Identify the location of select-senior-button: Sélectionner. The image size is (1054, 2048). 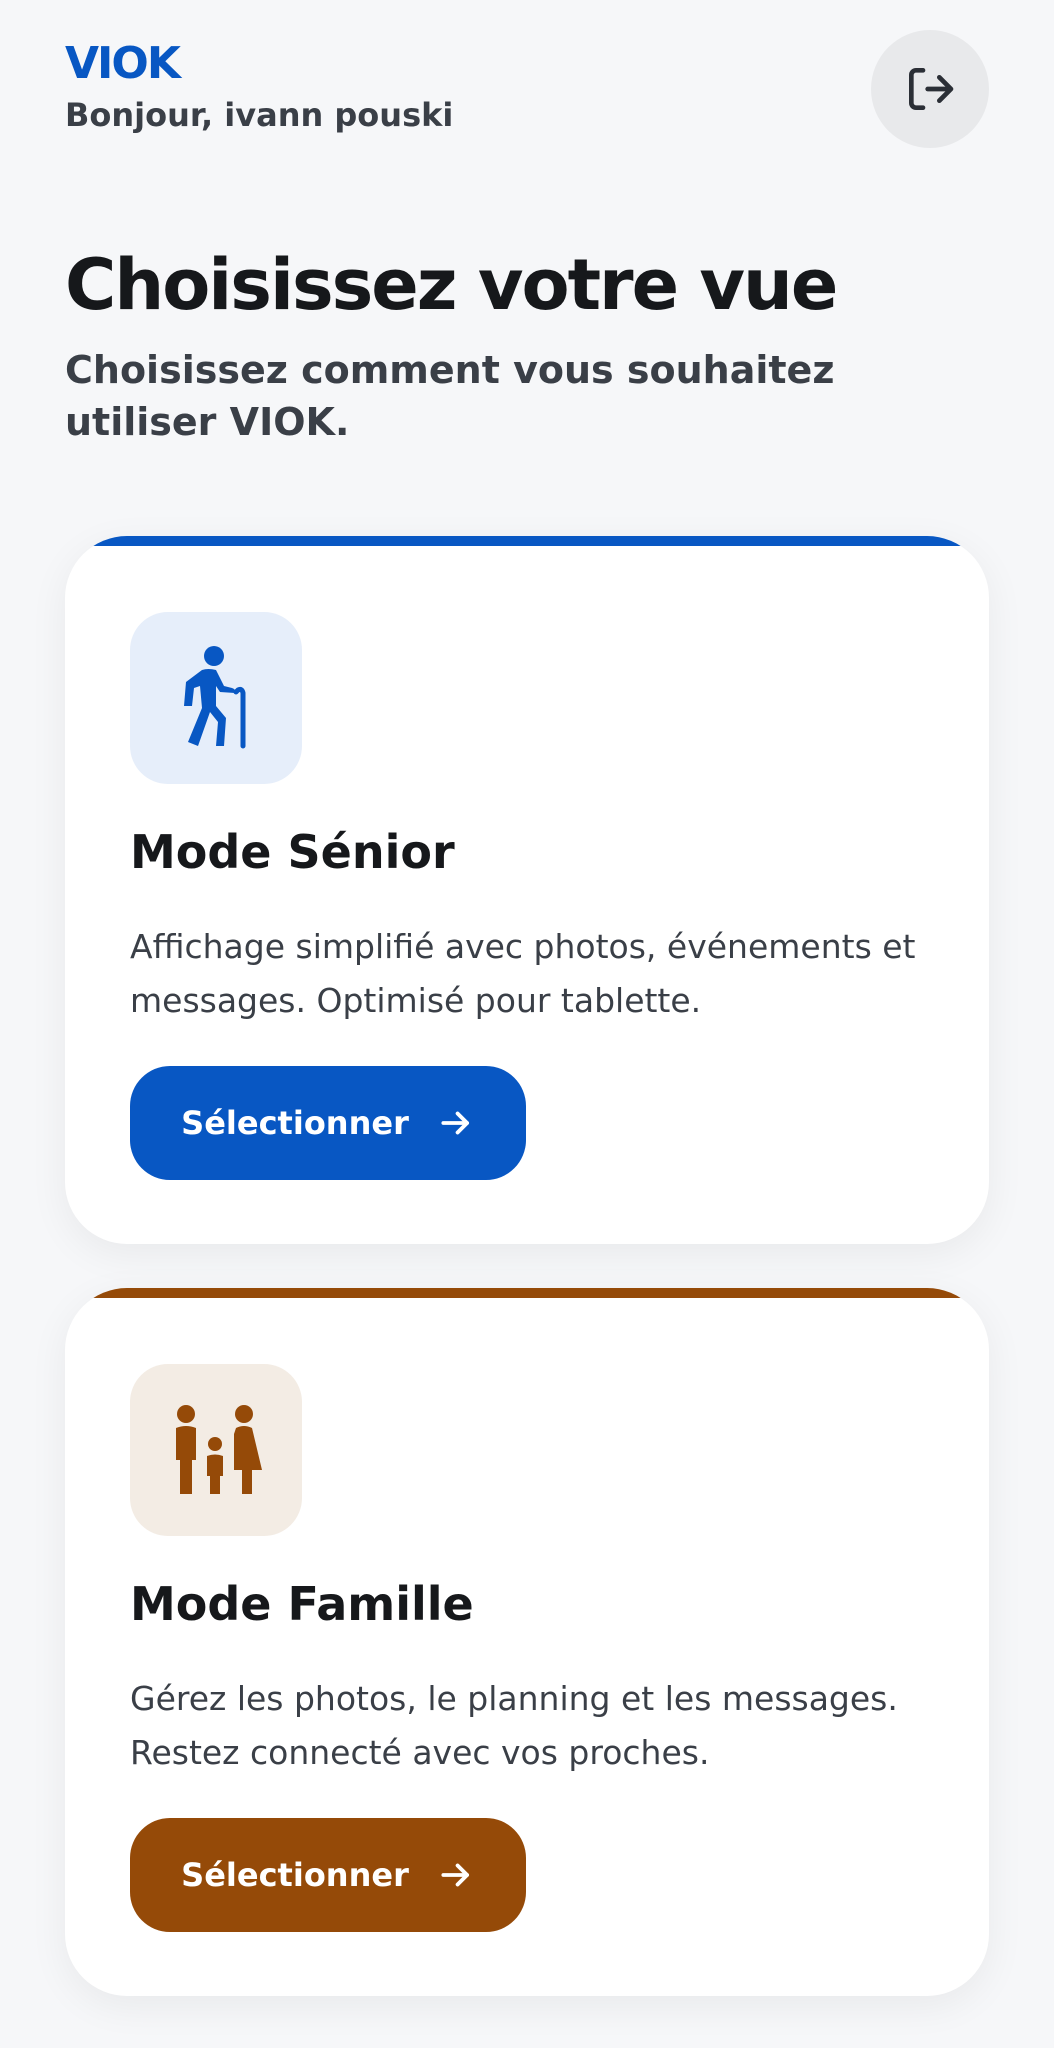
(328, 1123).